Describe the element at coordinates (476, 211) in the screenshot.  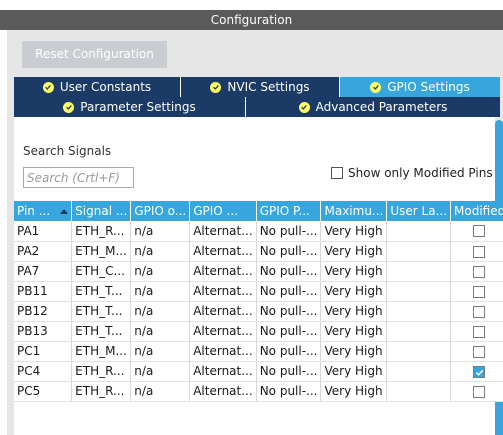
I see `column-header-modified: Modified` at that location.